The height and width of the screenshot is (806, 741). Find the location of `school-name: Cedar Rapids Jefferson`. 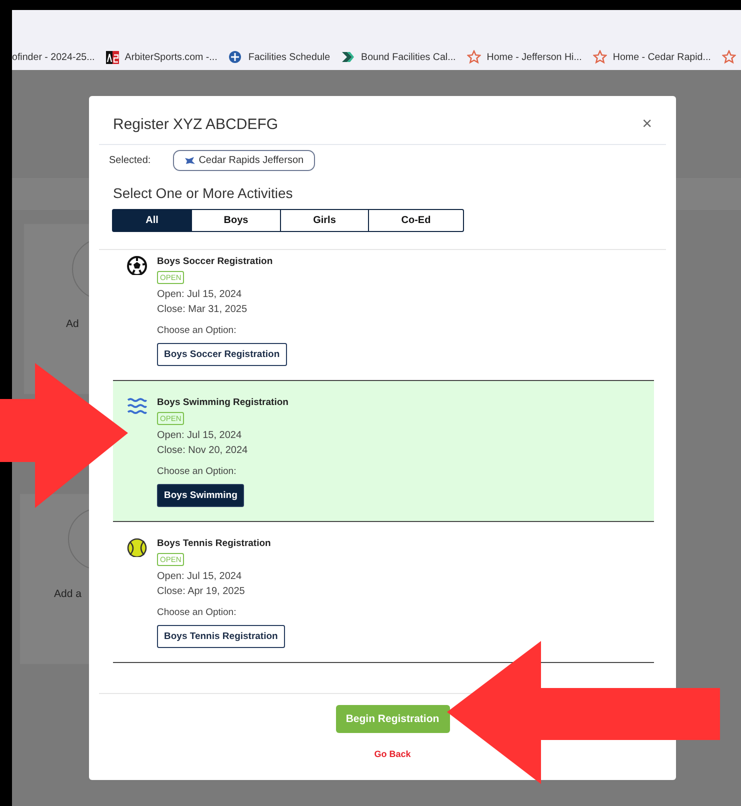

school-name: Cedar Rapids Jefferson is located at coordinates (251, 160).